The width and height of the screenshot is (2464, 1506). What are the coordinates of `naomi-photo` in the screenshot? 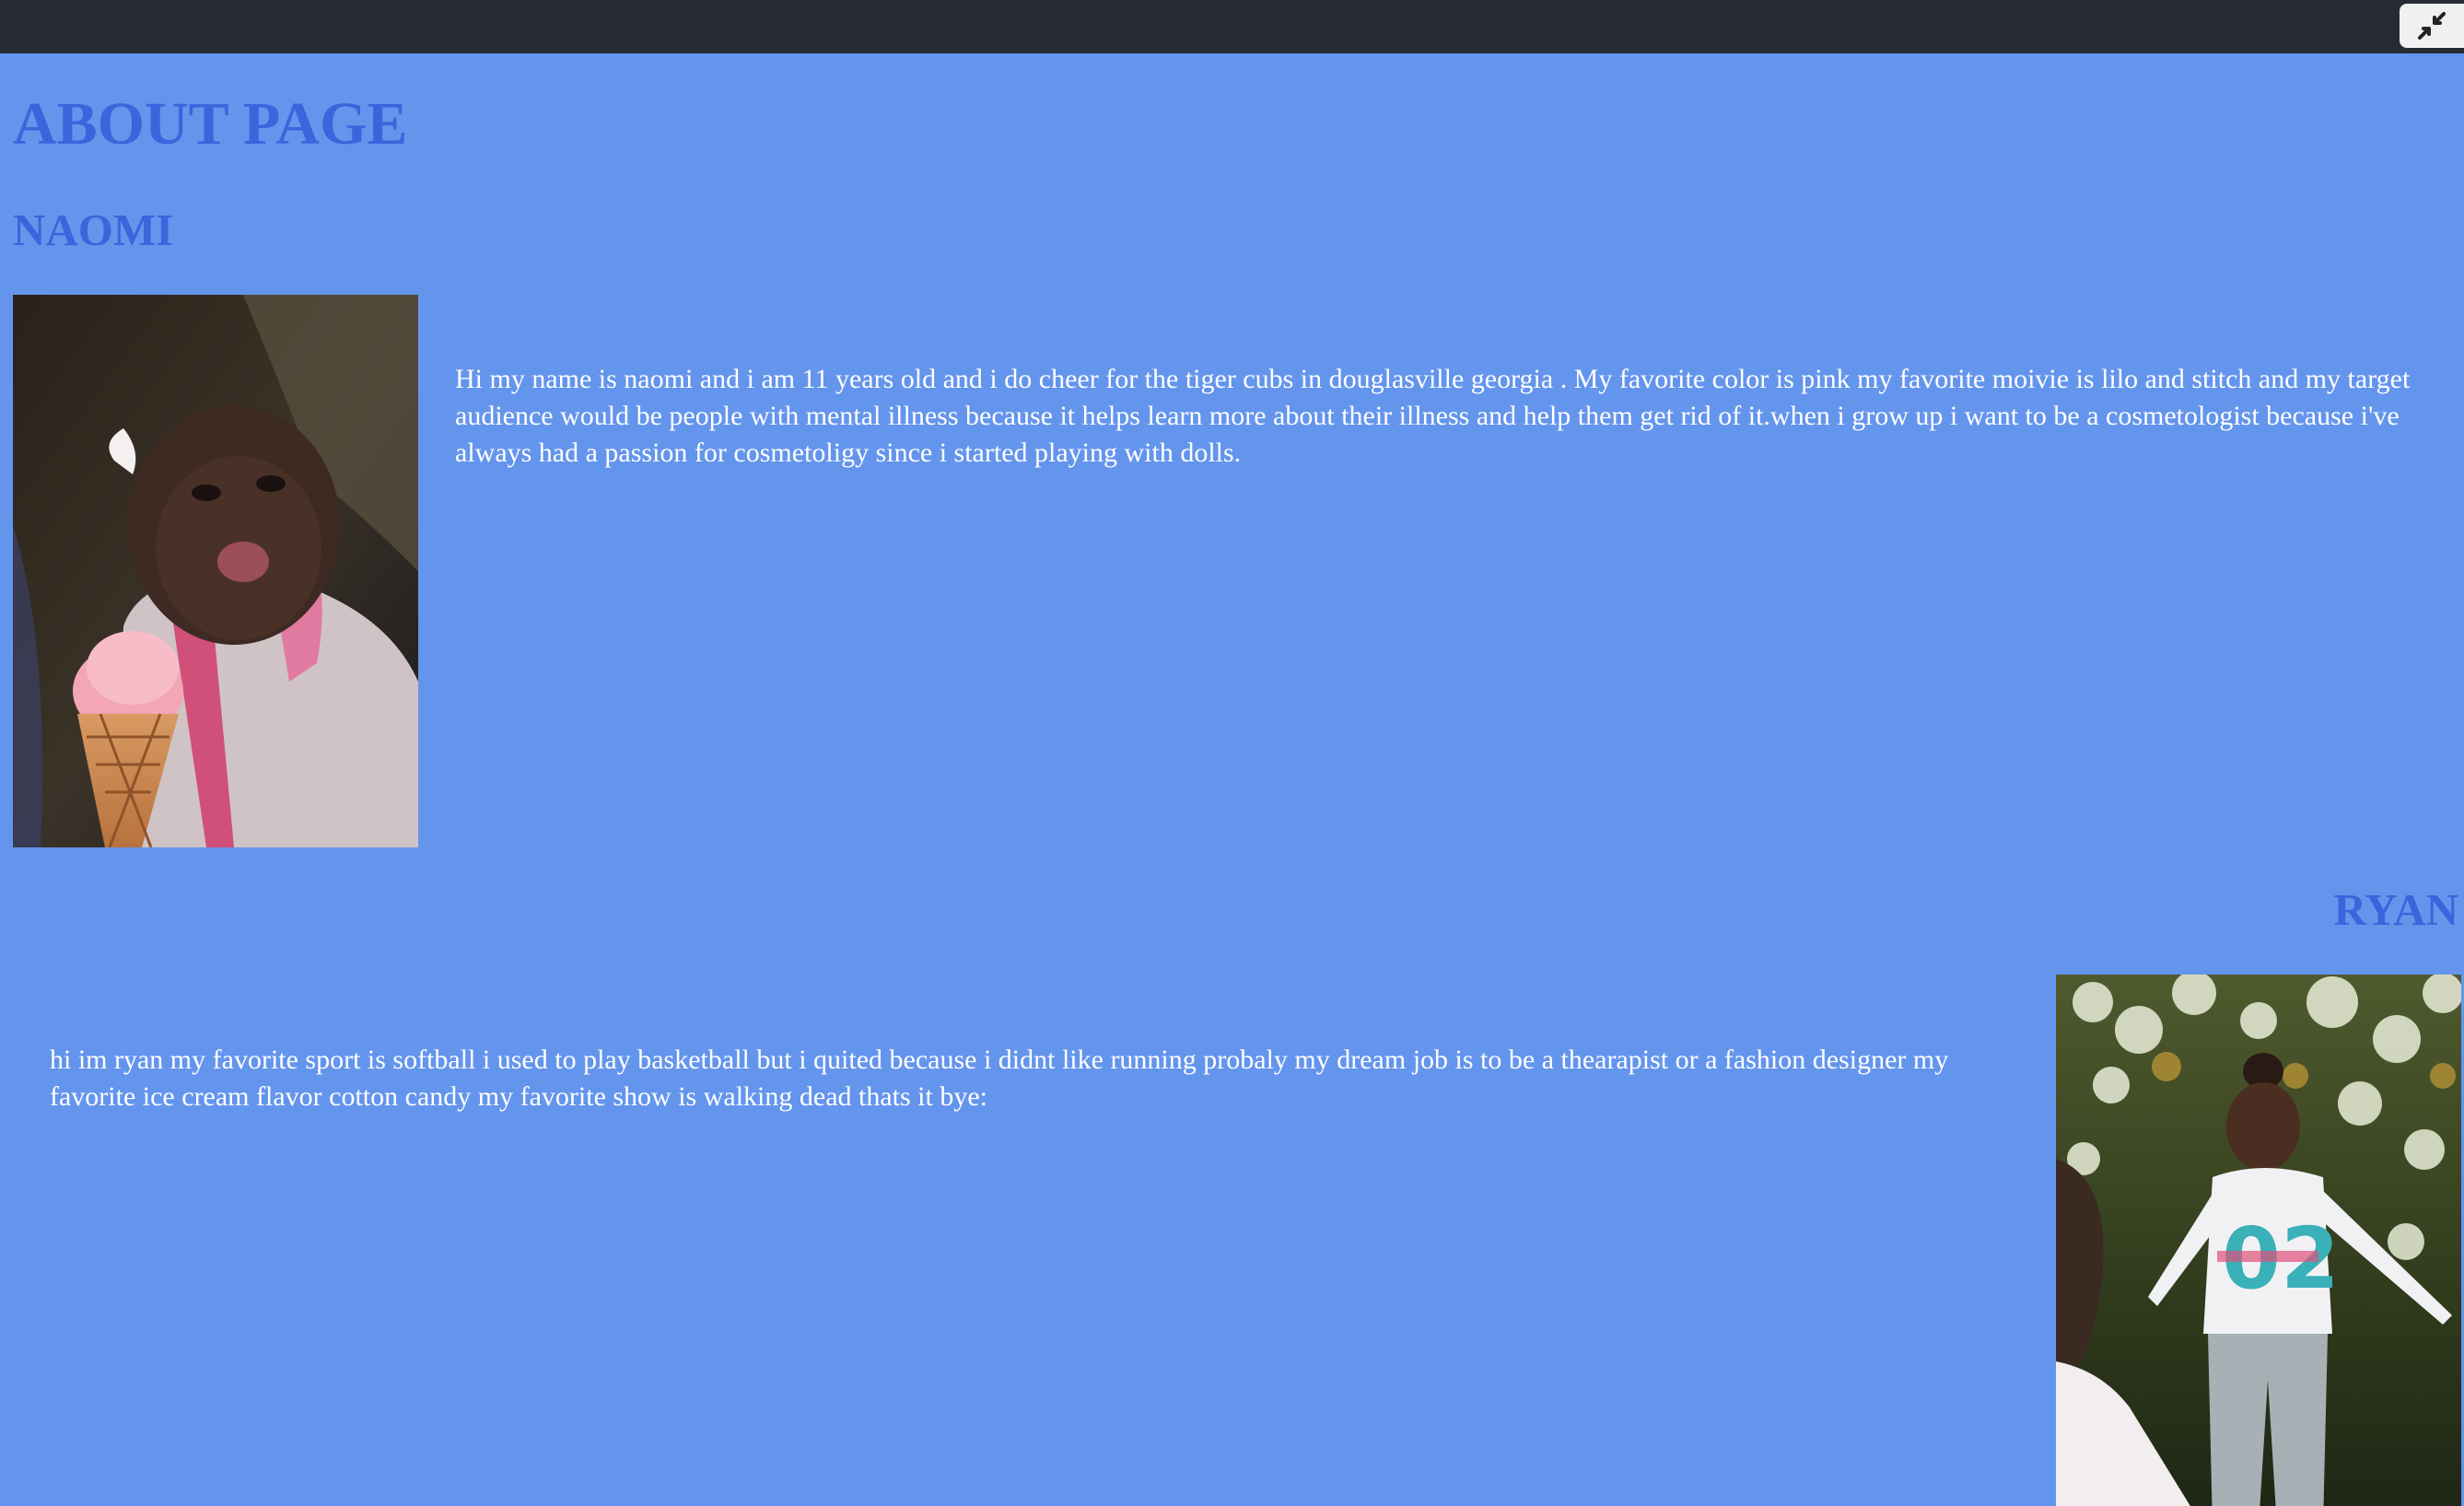 It's located at (215, 571).